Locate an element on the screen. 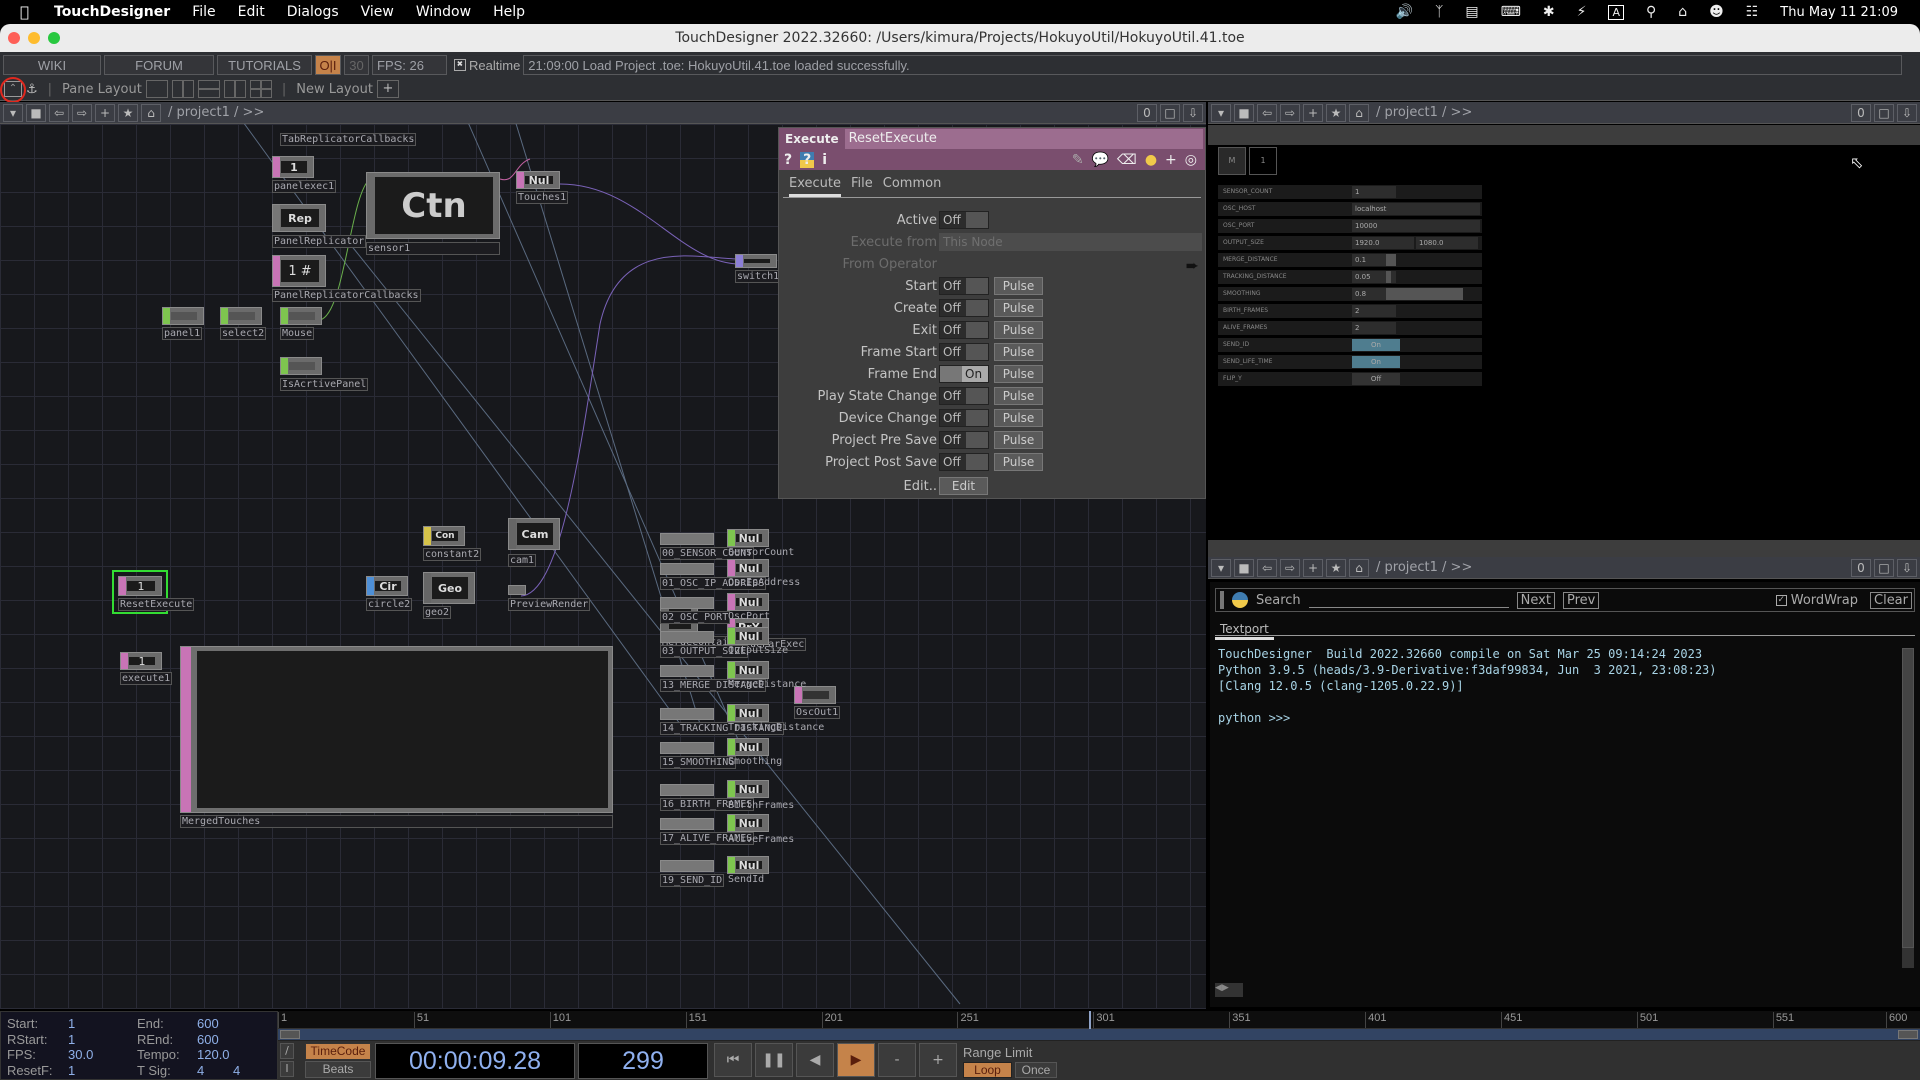  rstart-value: 1 is located at coordinates (71, 1039).